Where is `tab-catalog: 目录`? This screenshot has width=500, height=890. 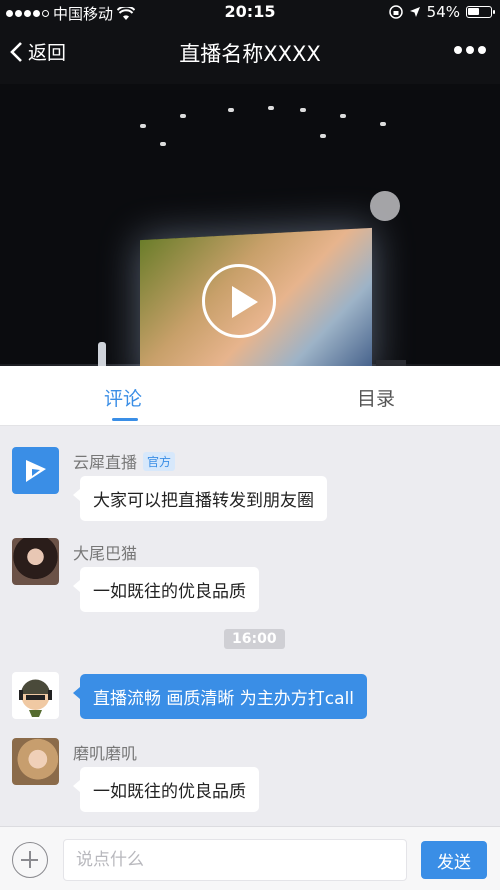
tab-catalog: 目录 is located at coordinates (376, 397).